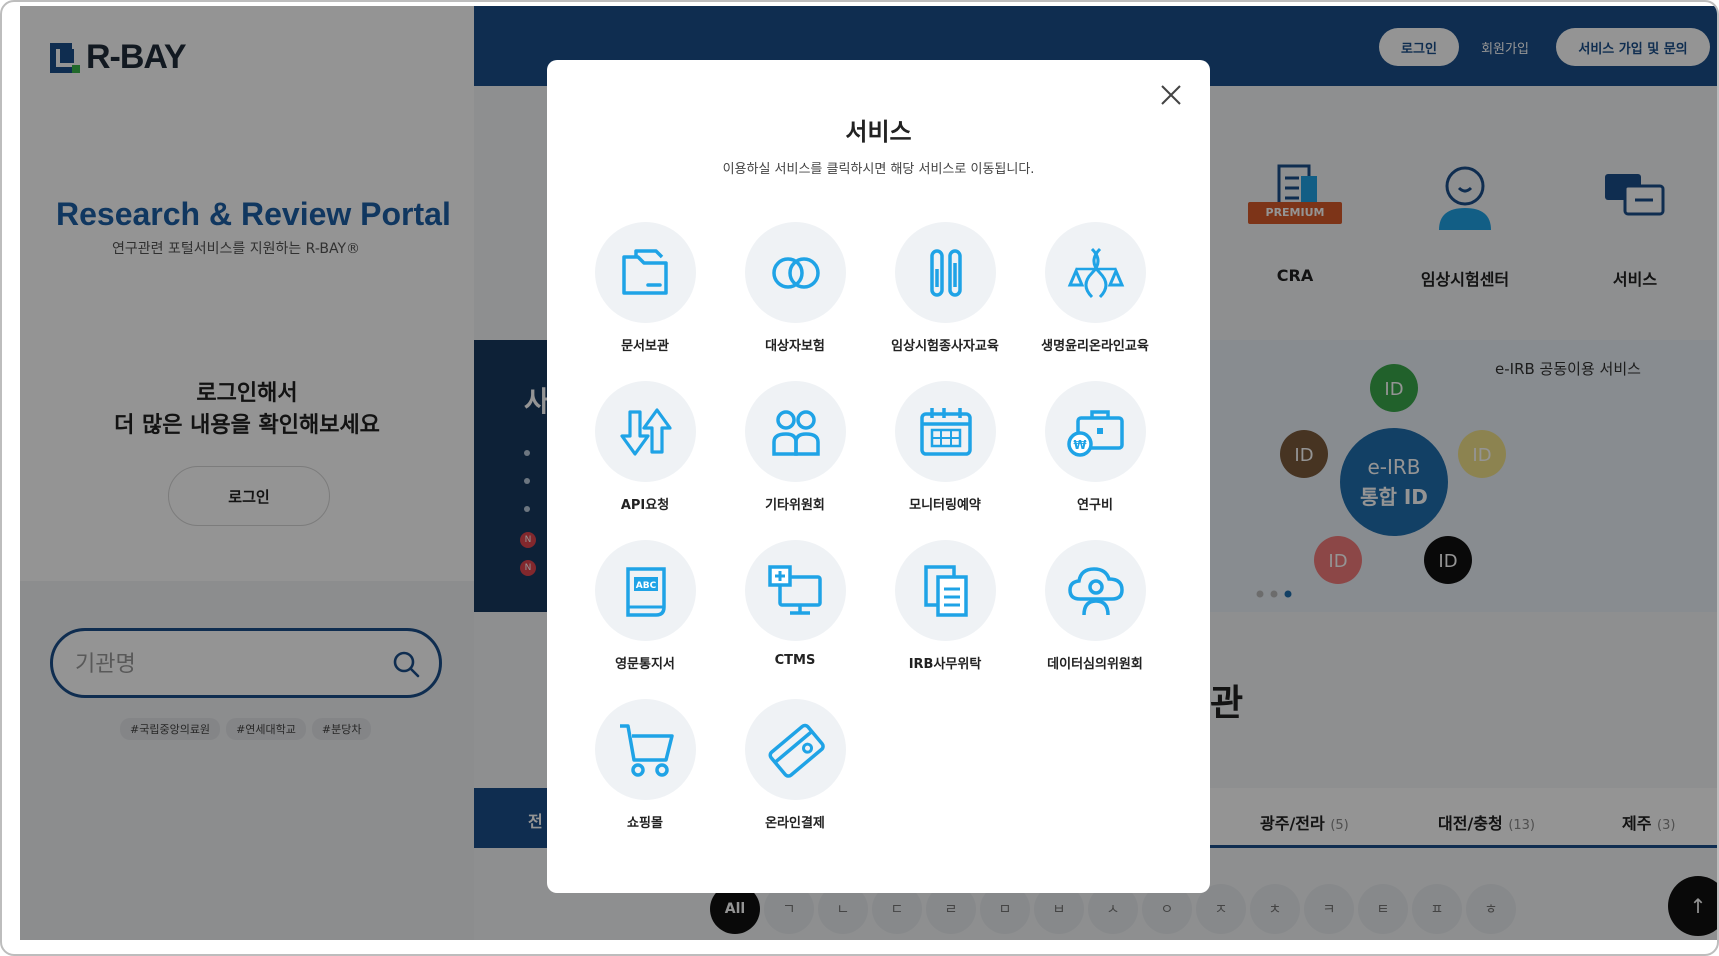 The width and height of the screenshot is (1719, 956). Describe the element at coordinates (645, 823) in the screenshot. I see `service-label: 쇼핑몰` at that location.